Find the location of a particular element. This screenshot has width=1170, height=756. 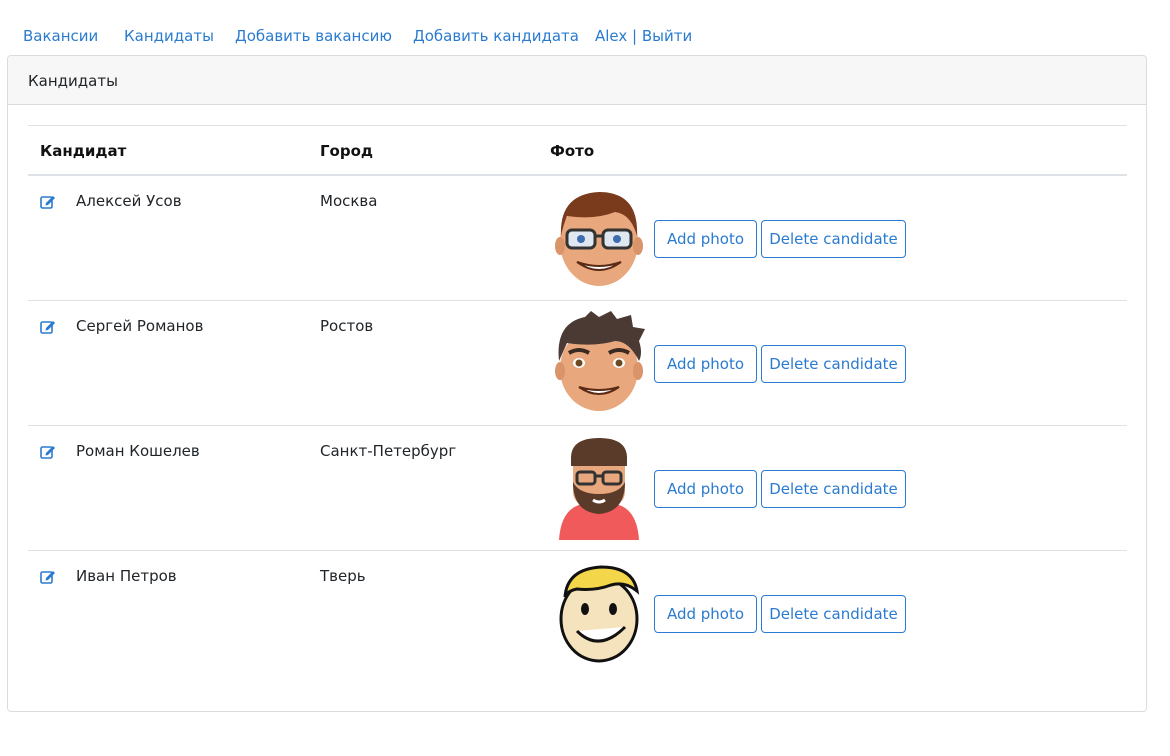

nav-link-add-vacancy: Добавить вакансию is located at coordinates (313, 36).